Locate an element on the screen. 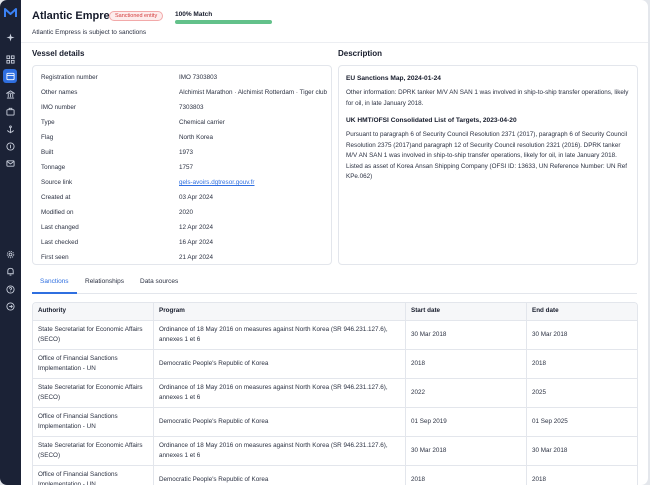 This screenshot has width=650, height=485. vessel-row-key: Type is located at coordinates (48, 122).